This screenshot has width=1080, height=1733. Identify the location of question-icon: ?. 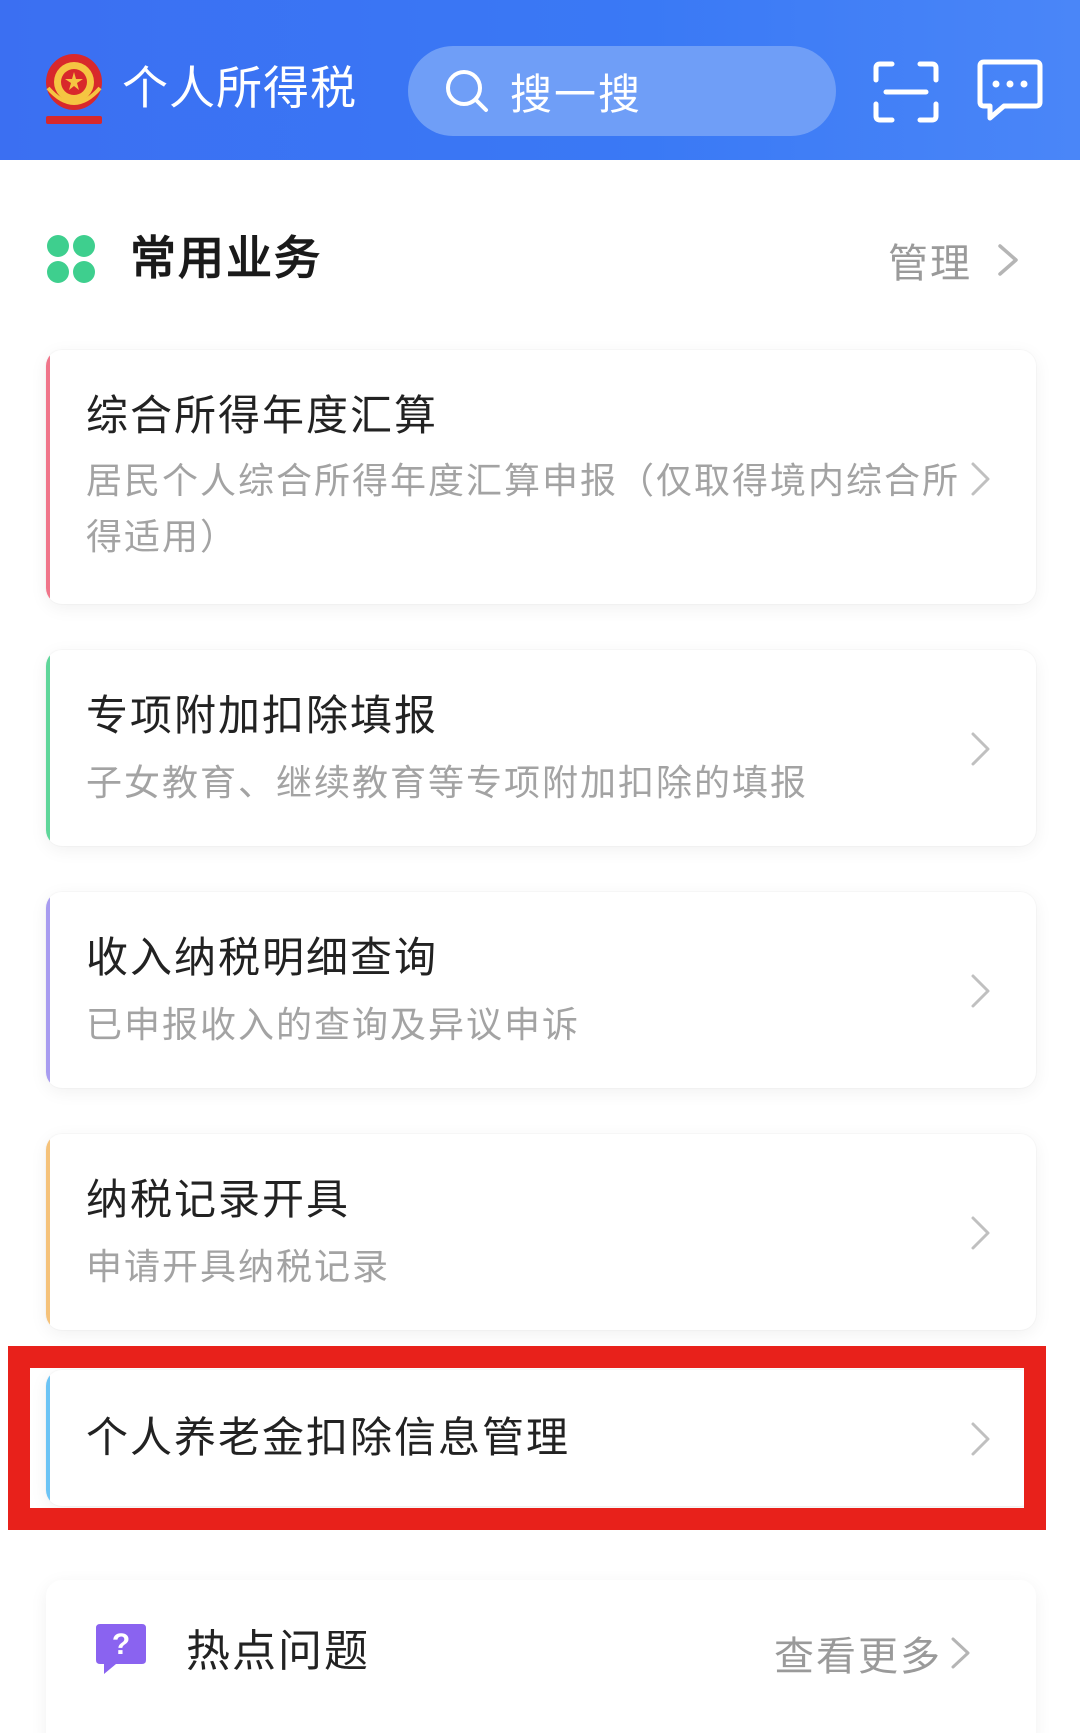
(121, 1649).